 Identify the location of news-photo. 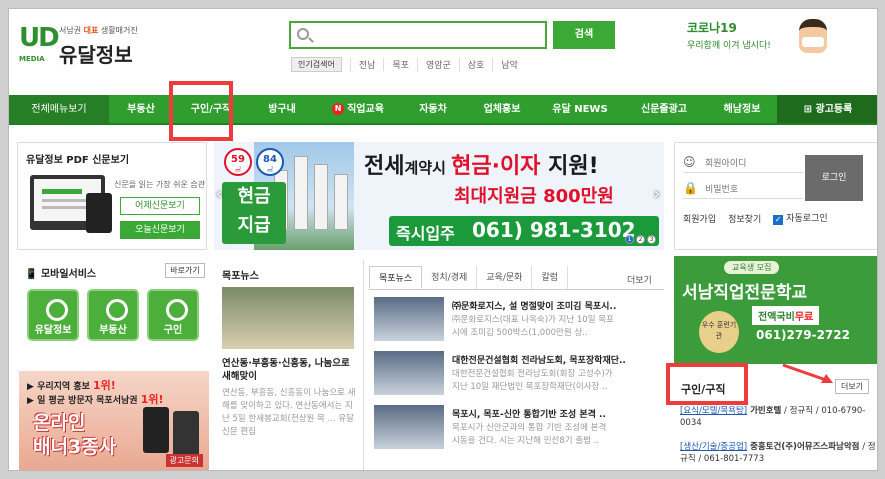
(288, 318).